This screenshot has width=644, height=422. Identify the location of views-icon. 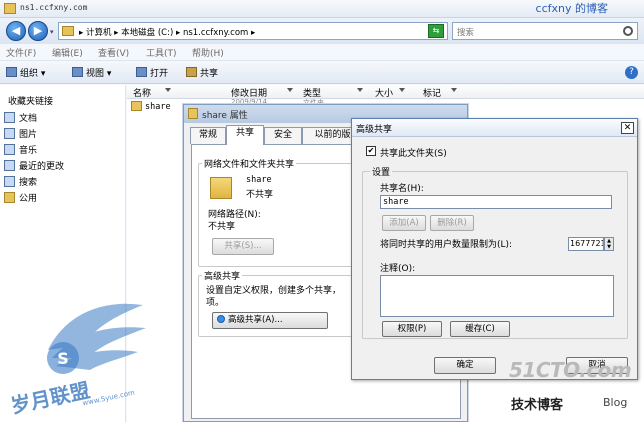
(77, 72).